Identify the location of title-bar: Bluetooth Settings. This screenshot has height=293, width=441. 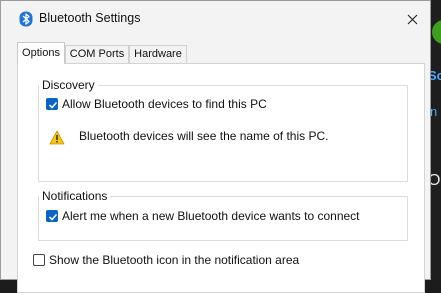
(215, 19).